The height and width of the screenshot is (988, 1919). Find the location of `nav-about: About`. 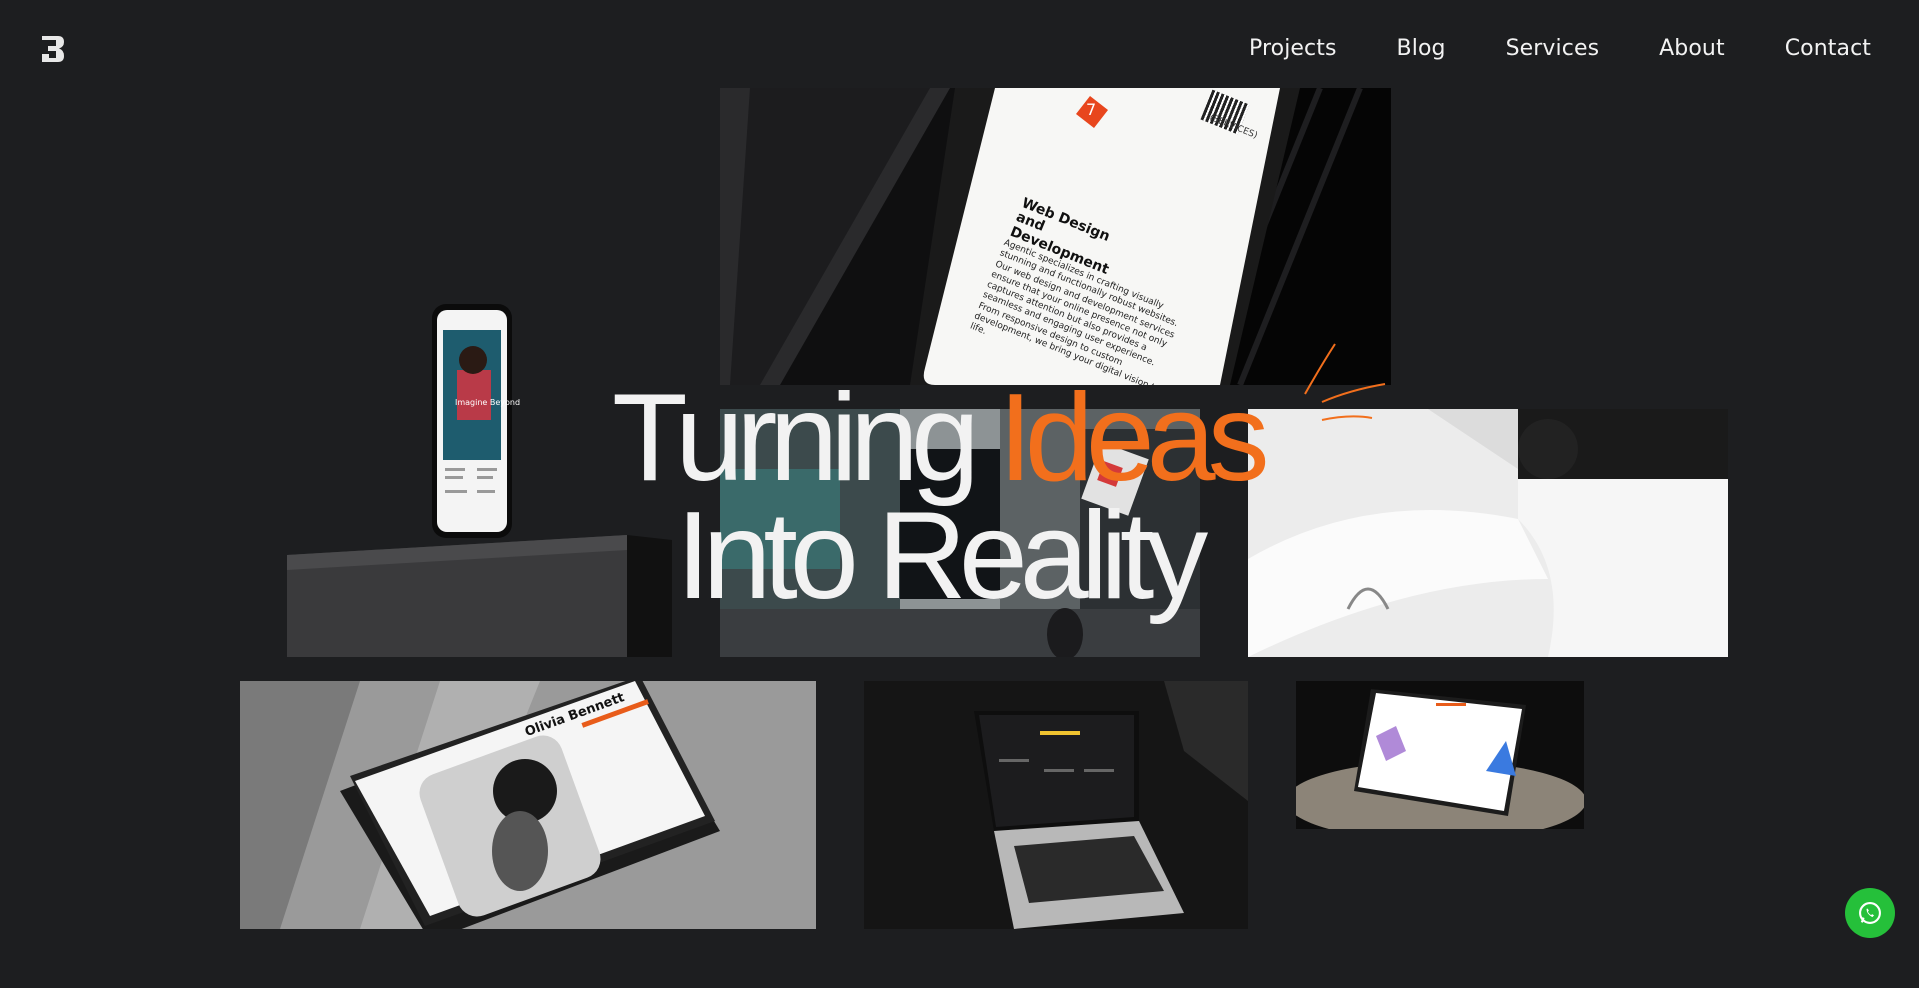

nav-about: About is located at coordinates (1692, 48).